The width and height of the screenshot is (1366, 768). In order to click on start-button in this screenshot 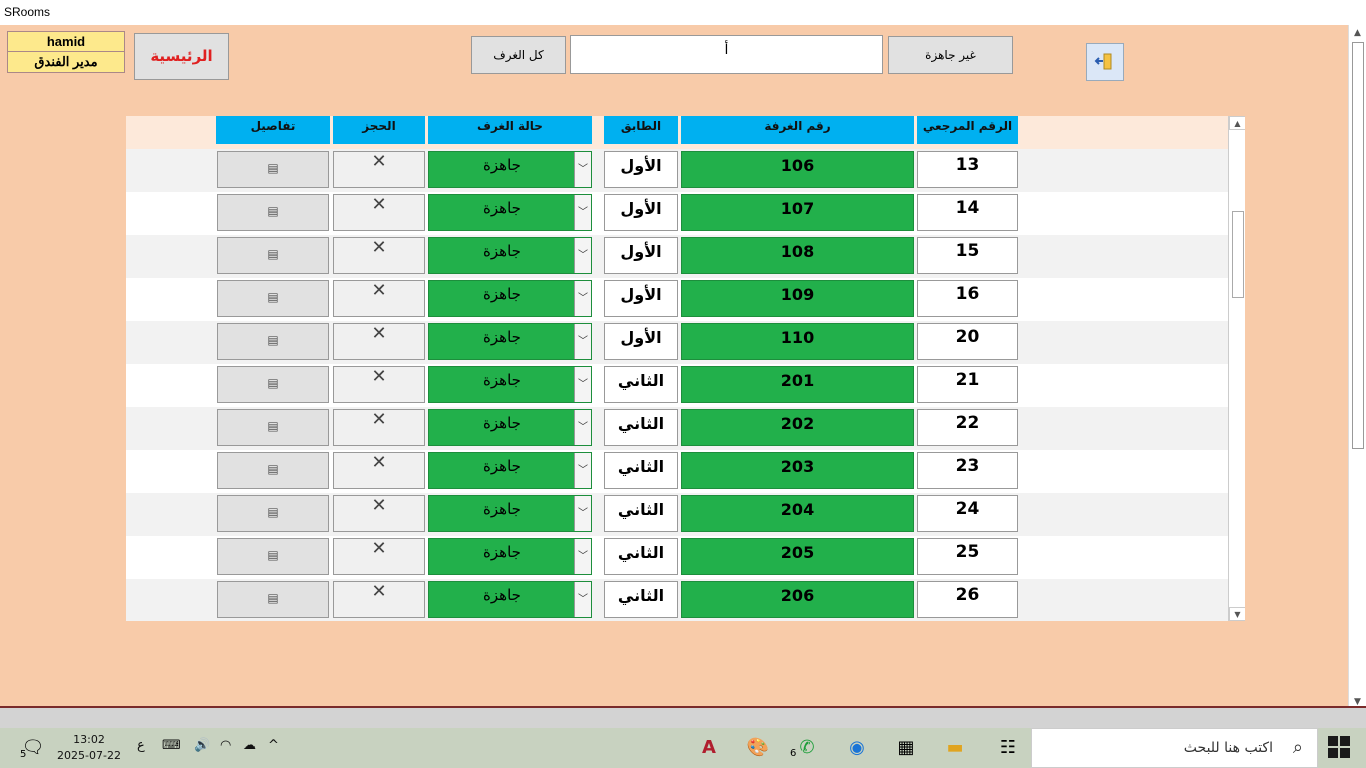, I will do `click(1340, 748)`.